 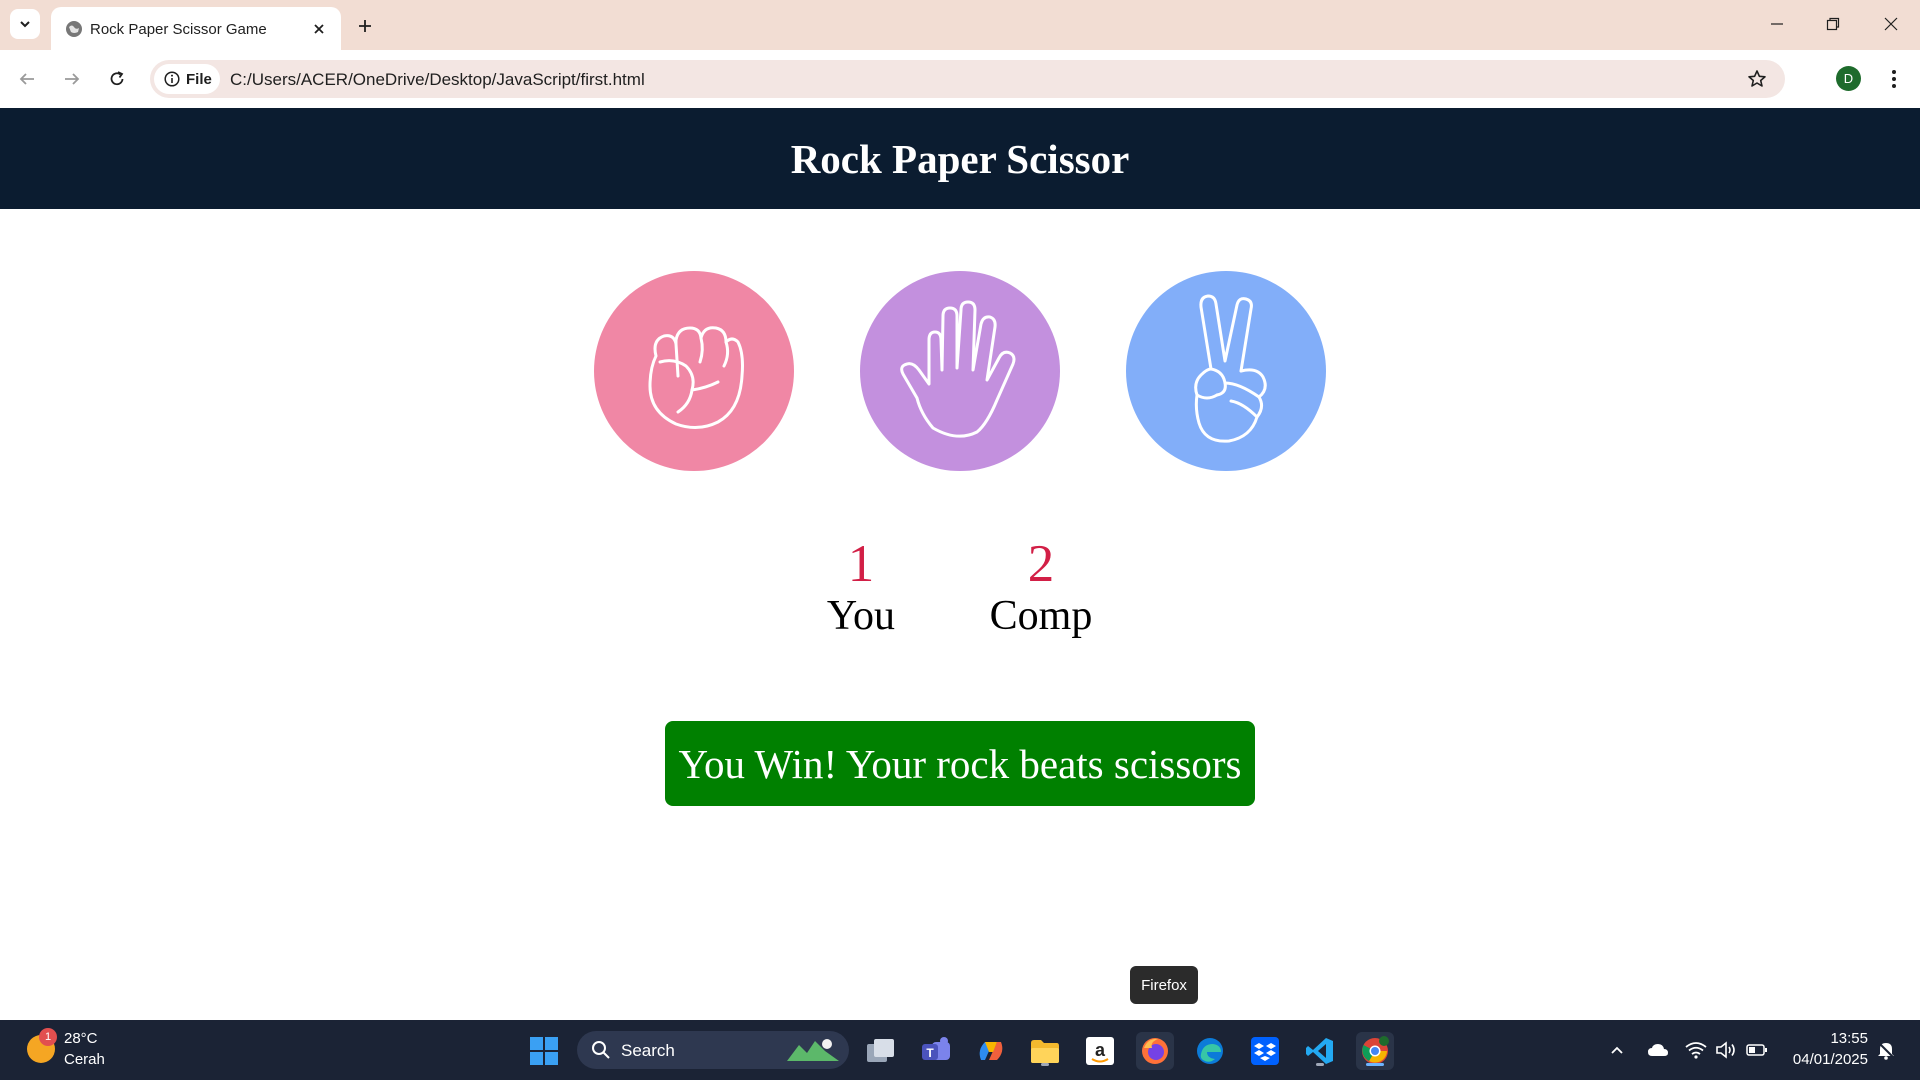 I want to click on site-chip-label: File, so click(x=199, y=79).